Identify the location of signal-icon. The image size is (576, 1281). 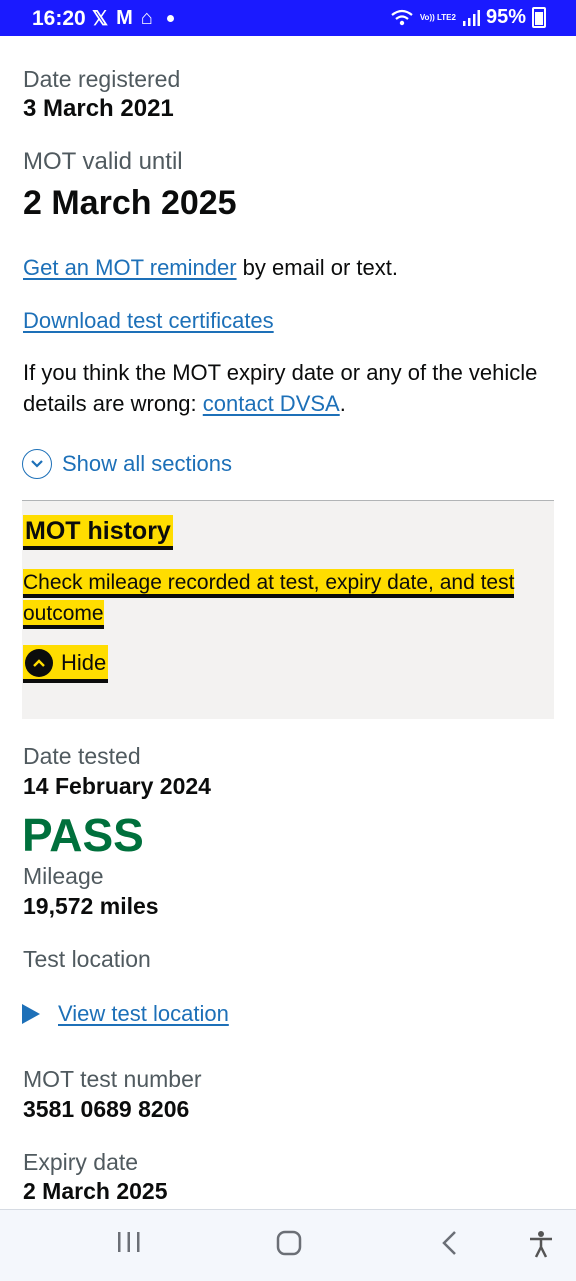
(471, 17).